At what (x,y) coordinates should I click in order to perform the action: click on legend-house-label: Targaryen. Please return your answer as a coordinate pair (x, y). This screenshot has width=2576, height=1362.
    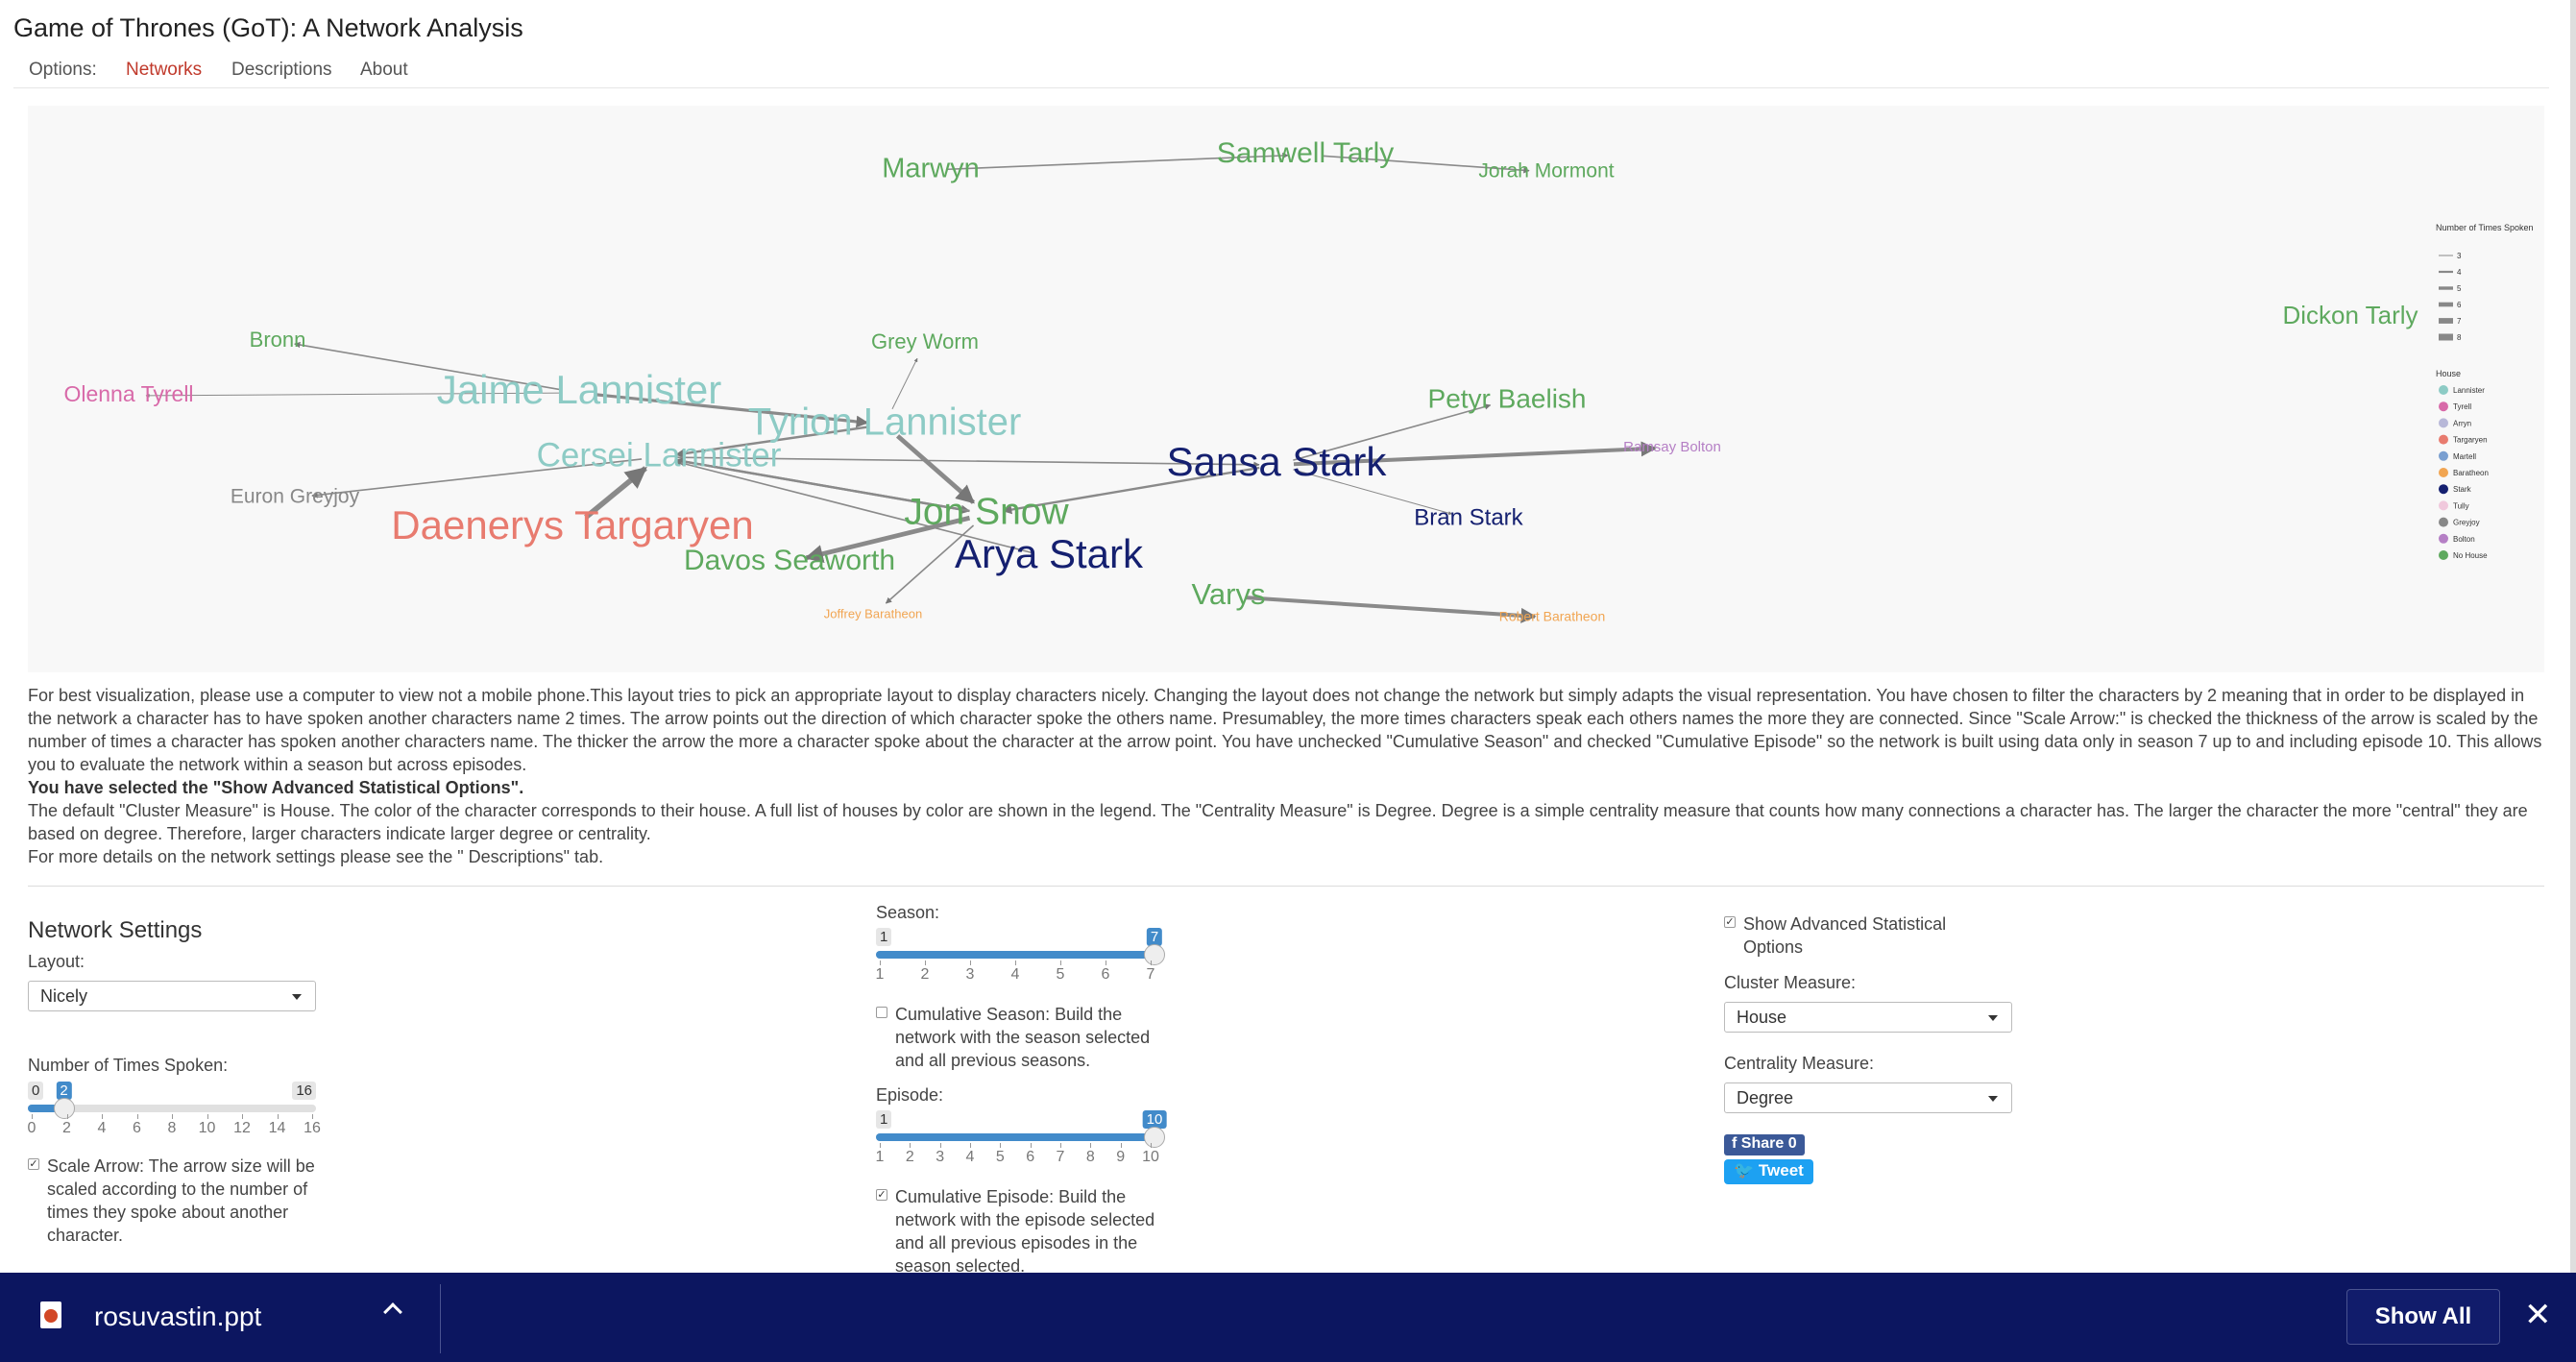
    Looking at the image, I should click on (2471, 441).